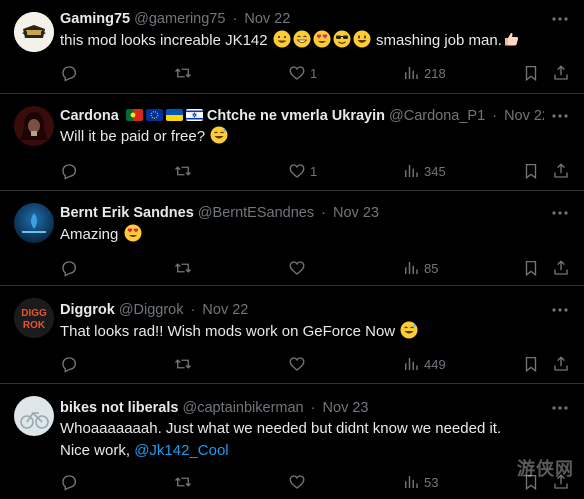  Describe the element at coordinates (95, 19) in the screenshot. I see `display-name: Gaming75` at that location.